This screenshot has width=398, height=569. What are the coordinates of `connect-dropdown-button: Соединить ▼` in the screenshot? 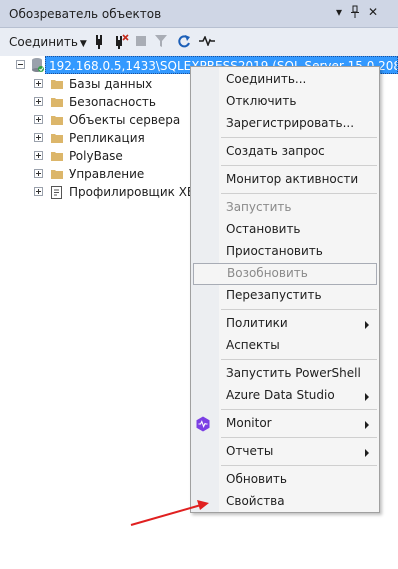 It's located at (48, 42).